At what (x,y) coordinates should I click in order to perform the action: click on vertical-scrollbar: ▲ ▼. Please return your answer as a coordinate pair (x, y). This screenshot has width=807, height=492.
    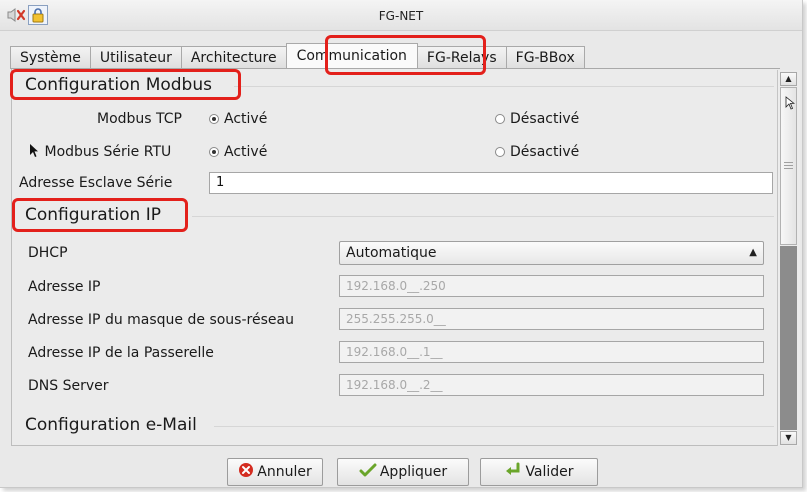
    Looking at the image, I should click on (788, 258).